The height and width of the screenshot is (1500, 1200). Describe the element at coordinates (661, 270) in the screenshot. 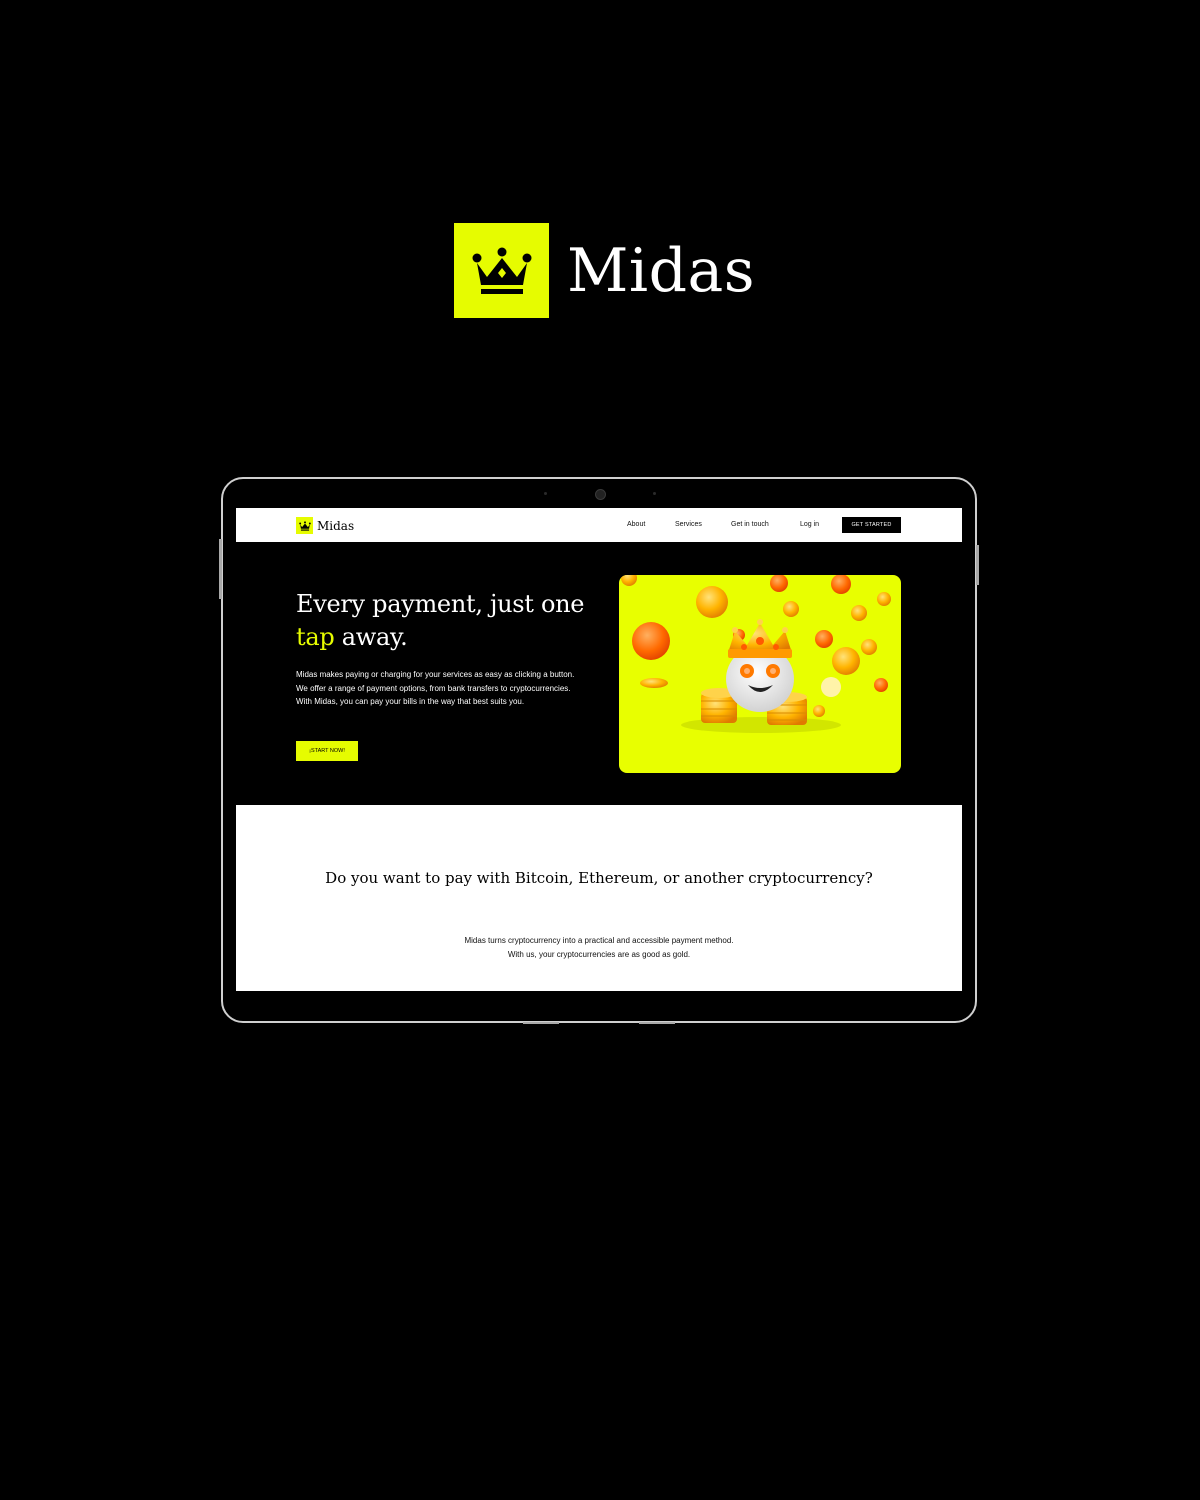

I see `brand-name: Midas` at that location.